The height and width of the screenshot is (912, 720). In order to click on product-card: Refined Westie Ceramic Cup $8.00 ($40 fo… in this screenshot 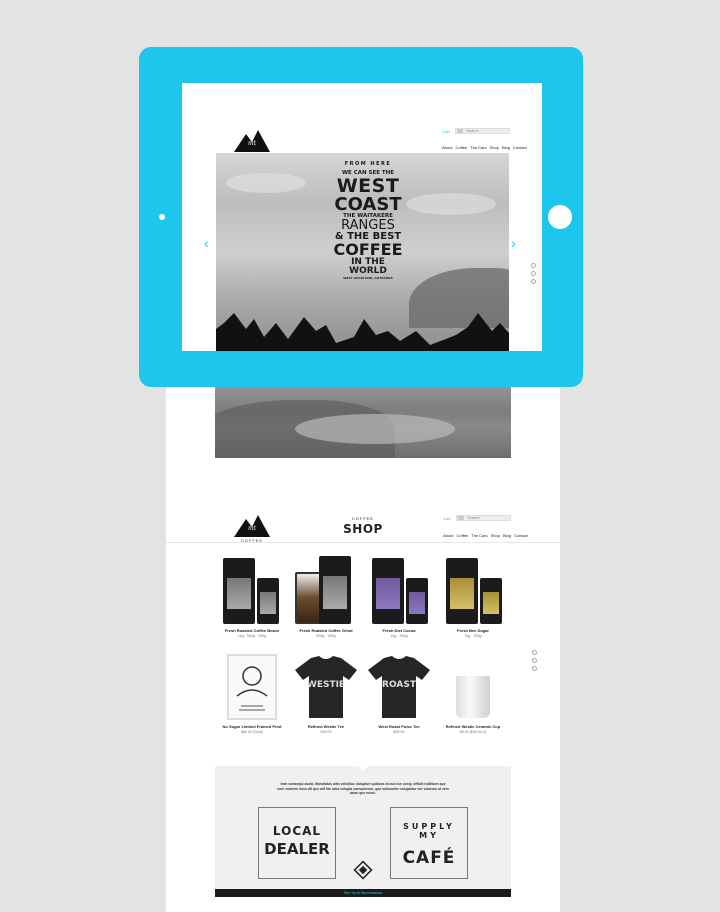, I will do `click(473, 693)`.